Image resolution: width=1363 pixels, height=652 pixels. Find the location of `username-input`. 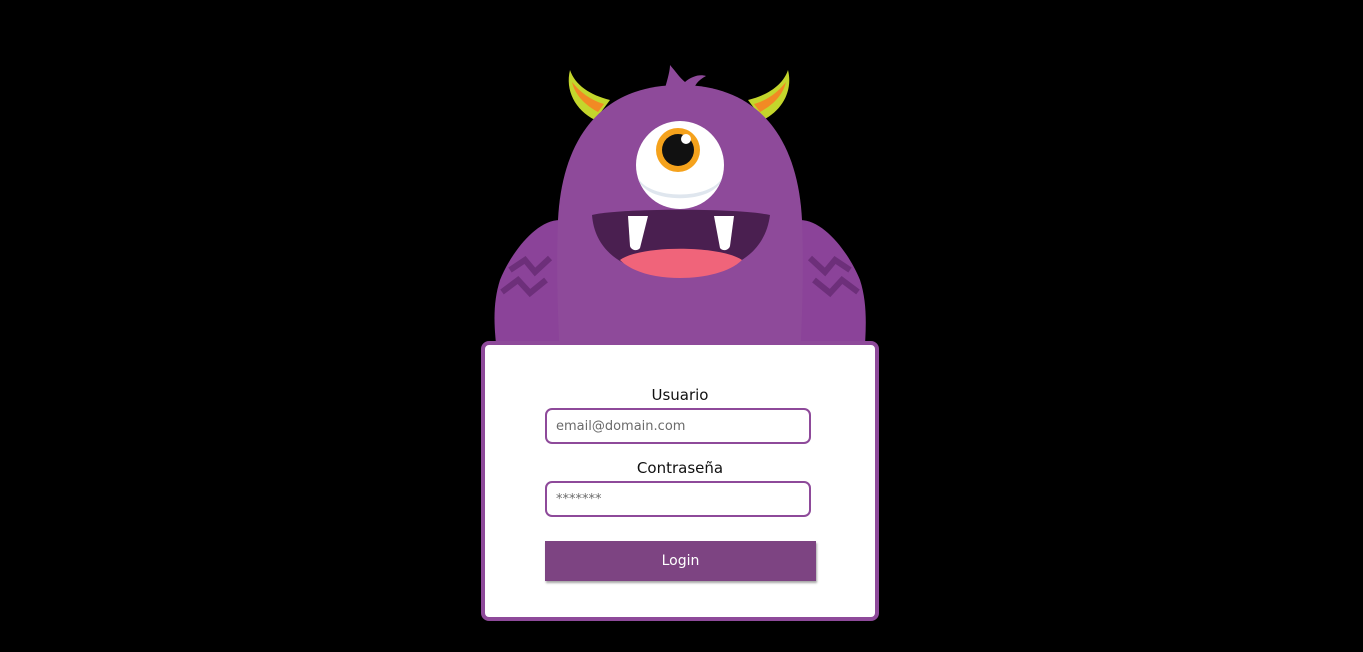

username-input is located at coordinates (678, 426).